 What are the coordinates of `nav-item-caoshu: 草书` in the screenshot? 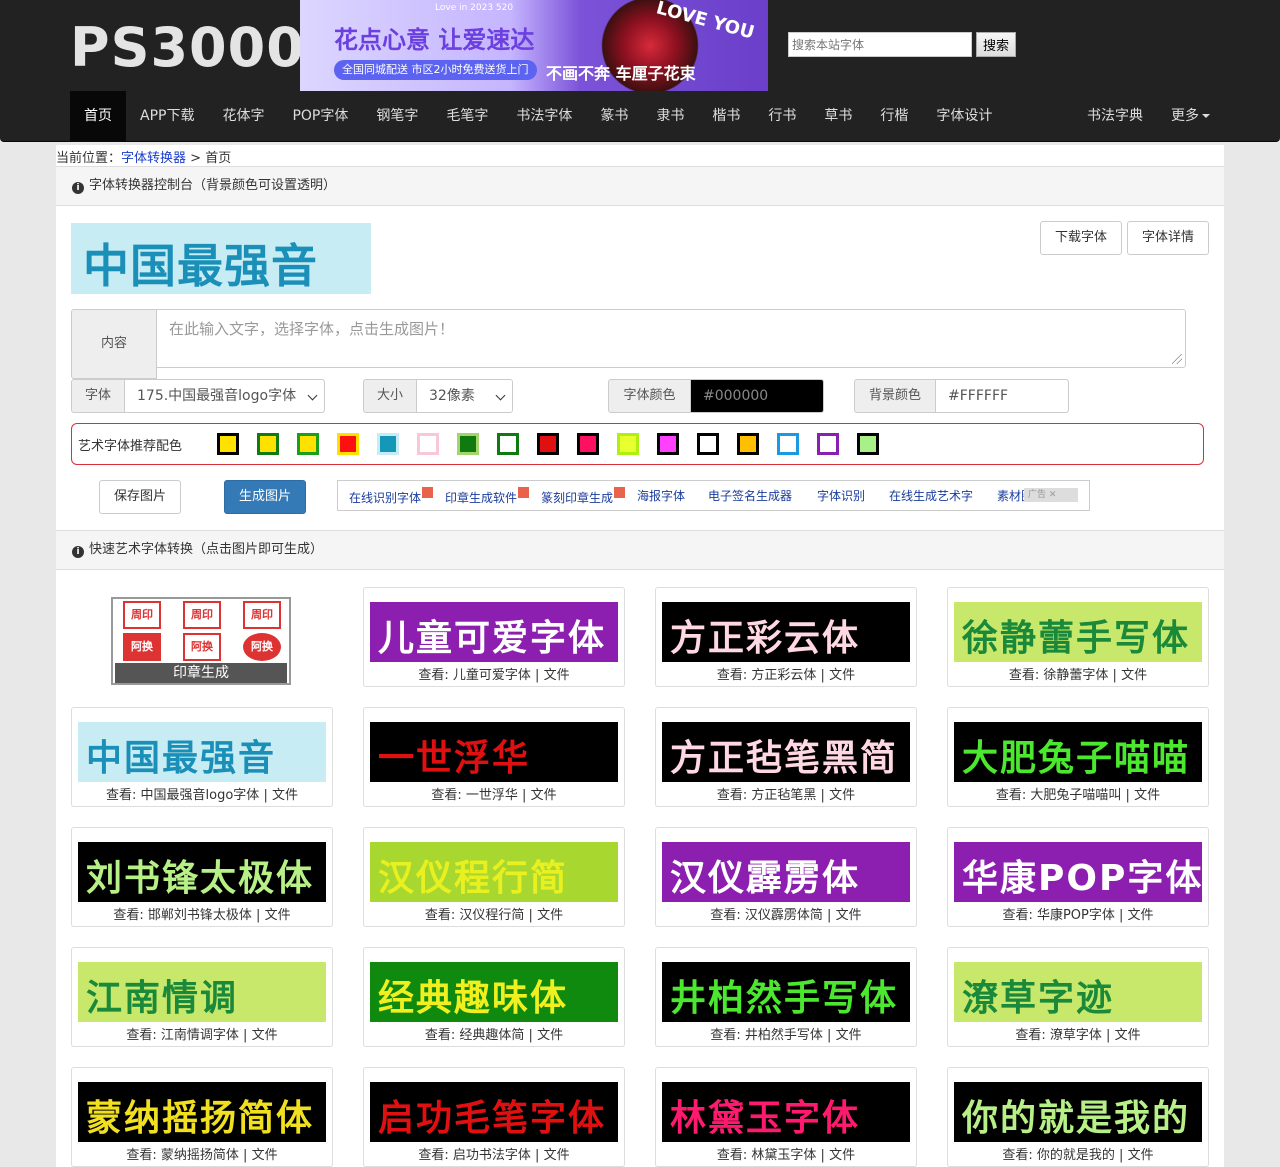 It's located at (838, 116).